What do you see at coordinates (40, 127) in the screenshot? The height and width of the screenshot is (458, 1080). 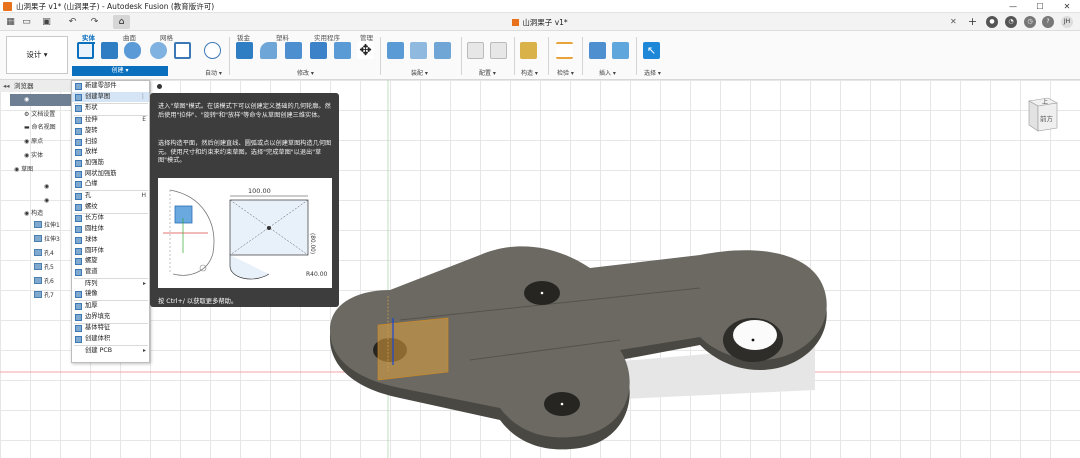 I see `browser-row-named-views: ▬ 命名视图` at bounding box center [40, 127].